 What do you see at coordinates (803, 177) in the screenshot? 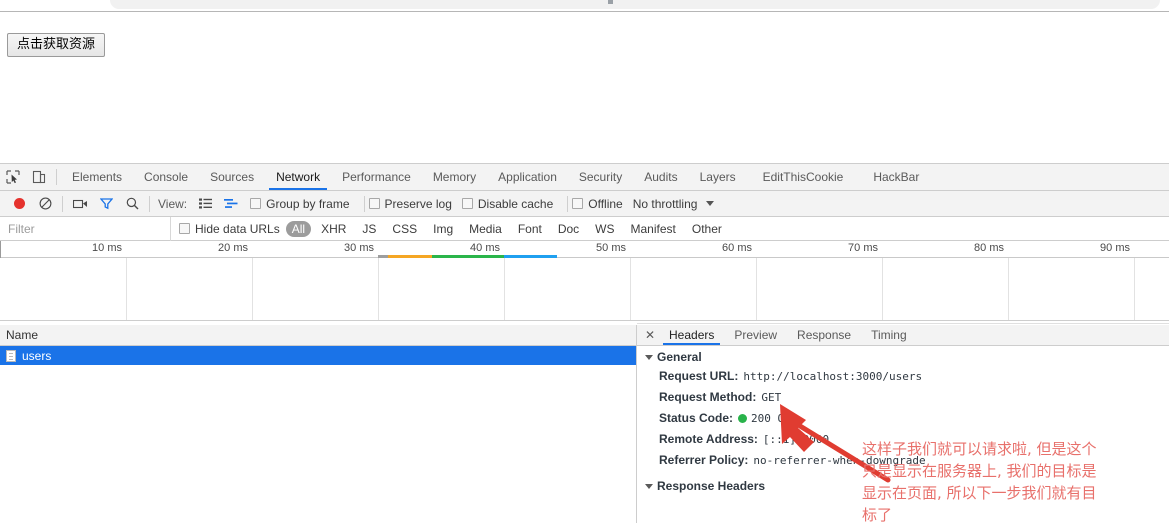
I see `tab-editthiscookie: EditThisCookie` at bounding box center [803, 177].